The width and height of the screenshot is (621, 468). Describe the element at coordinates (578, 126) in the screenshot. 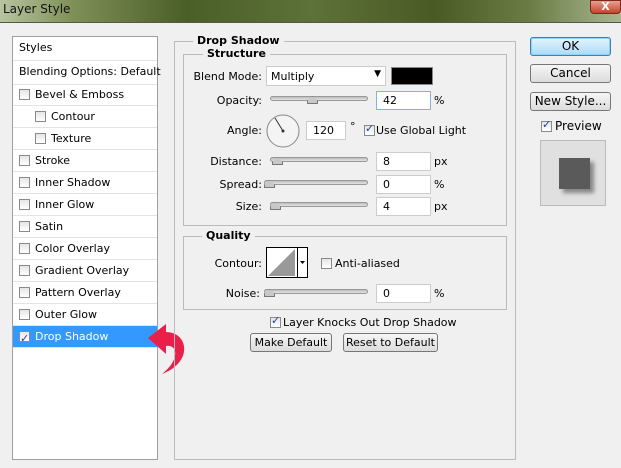

I see `preview-label: Preview` at that location.